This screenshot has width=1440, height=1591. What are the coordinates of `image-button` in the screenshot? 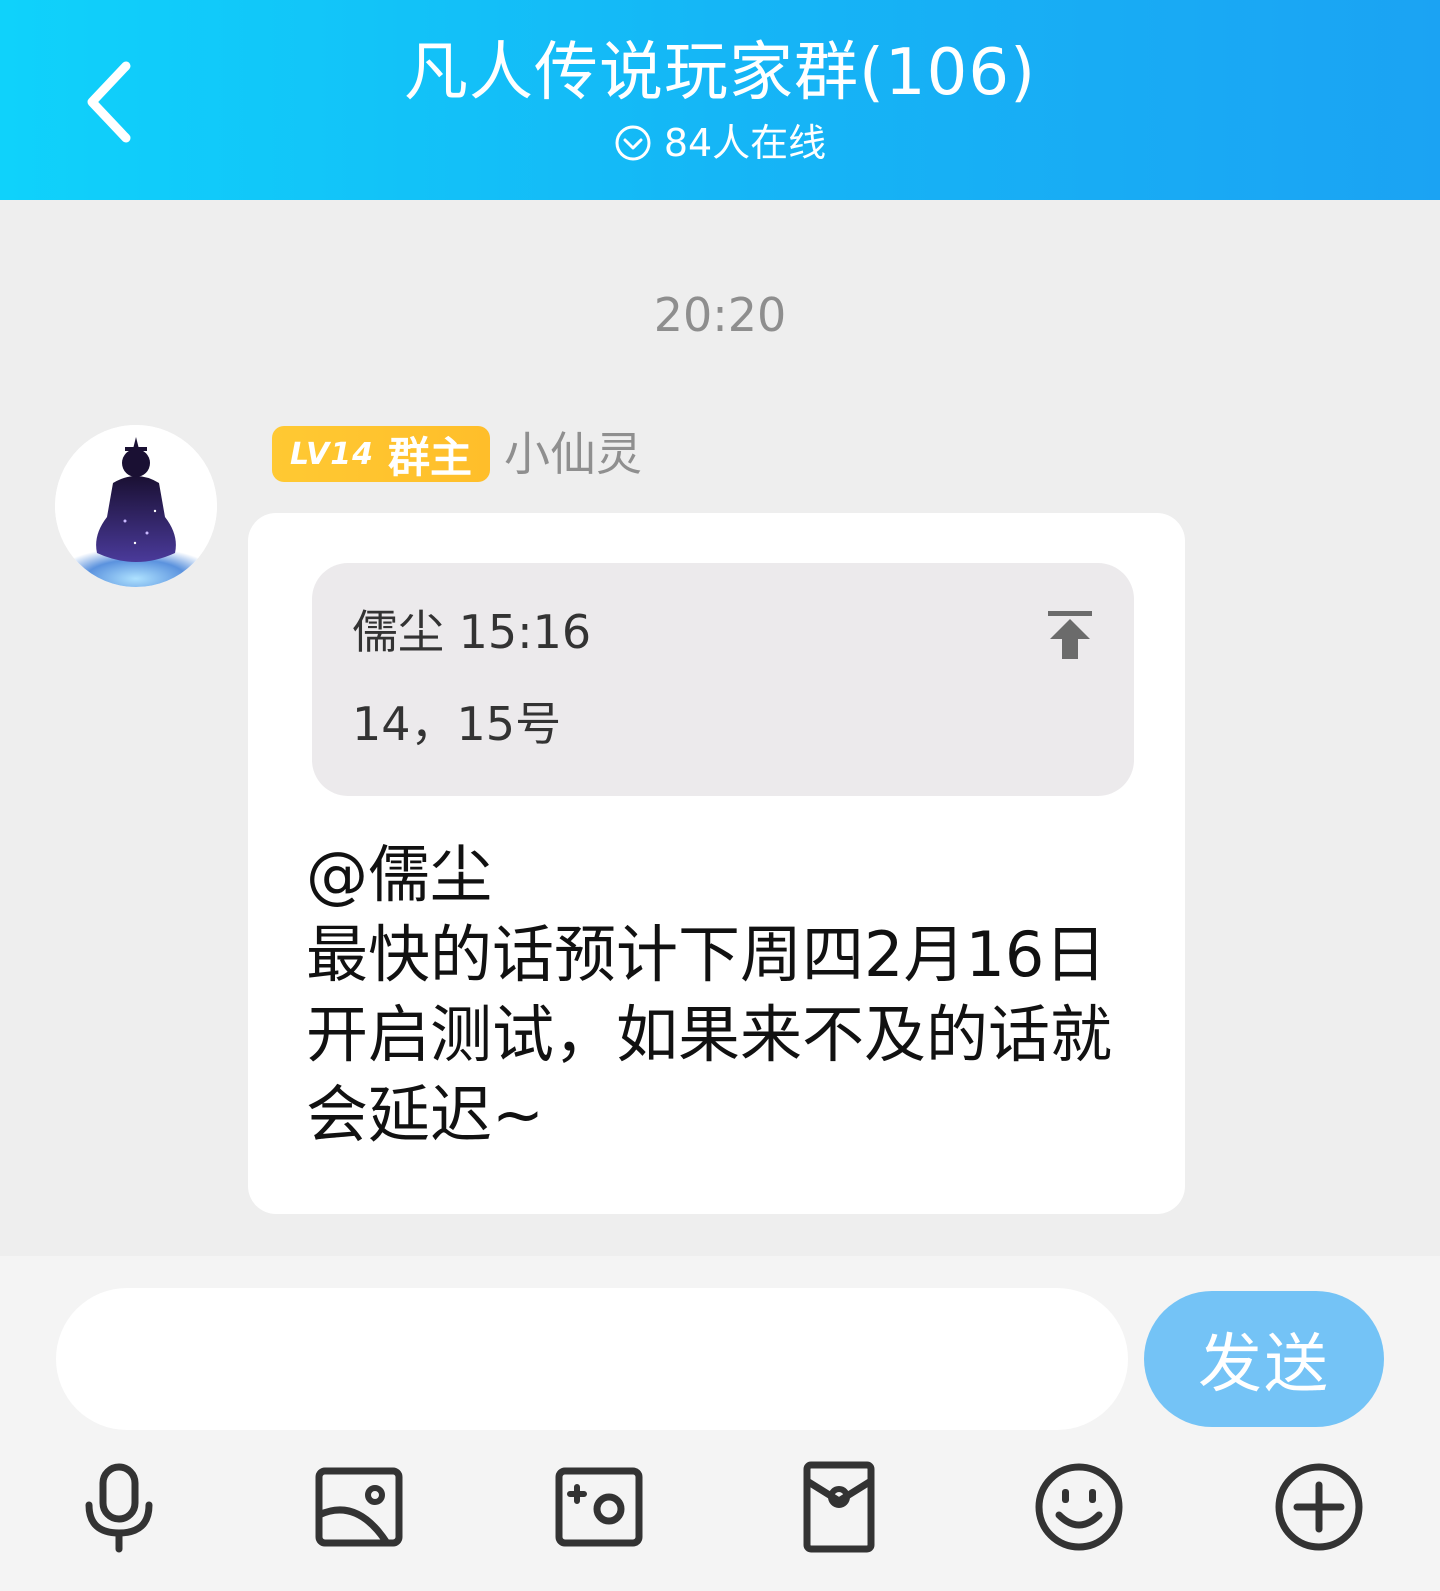 It's located at (359, 1507).